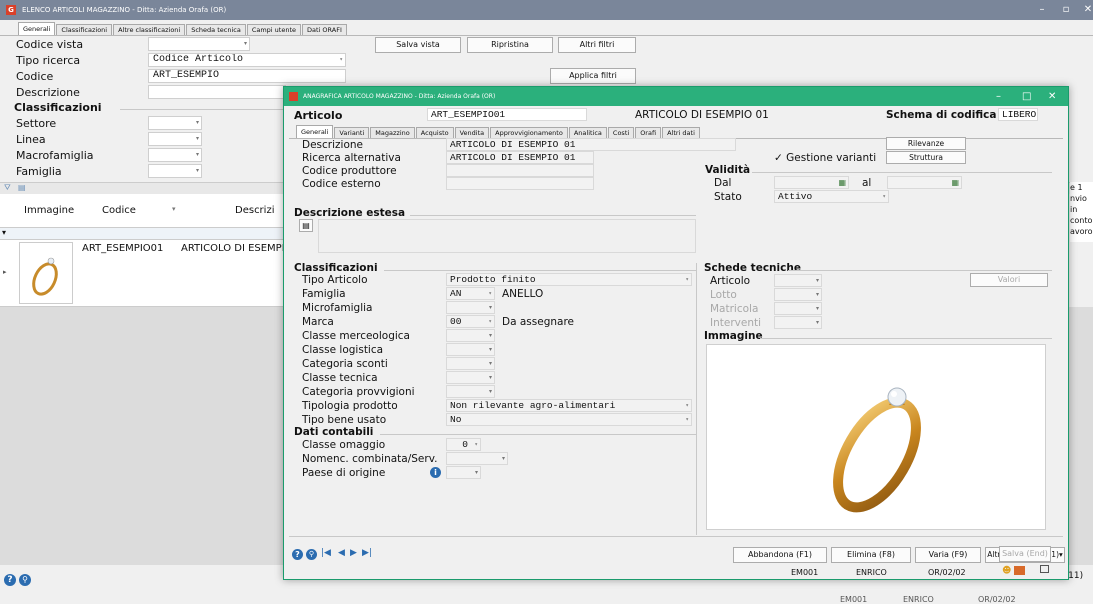 The image size is (1093, 604). Describe the element at coordinates (591, 144) in the screenshot. I see `descrizione-input: ARTICOLO DI ESEMPIO 01` at that location.